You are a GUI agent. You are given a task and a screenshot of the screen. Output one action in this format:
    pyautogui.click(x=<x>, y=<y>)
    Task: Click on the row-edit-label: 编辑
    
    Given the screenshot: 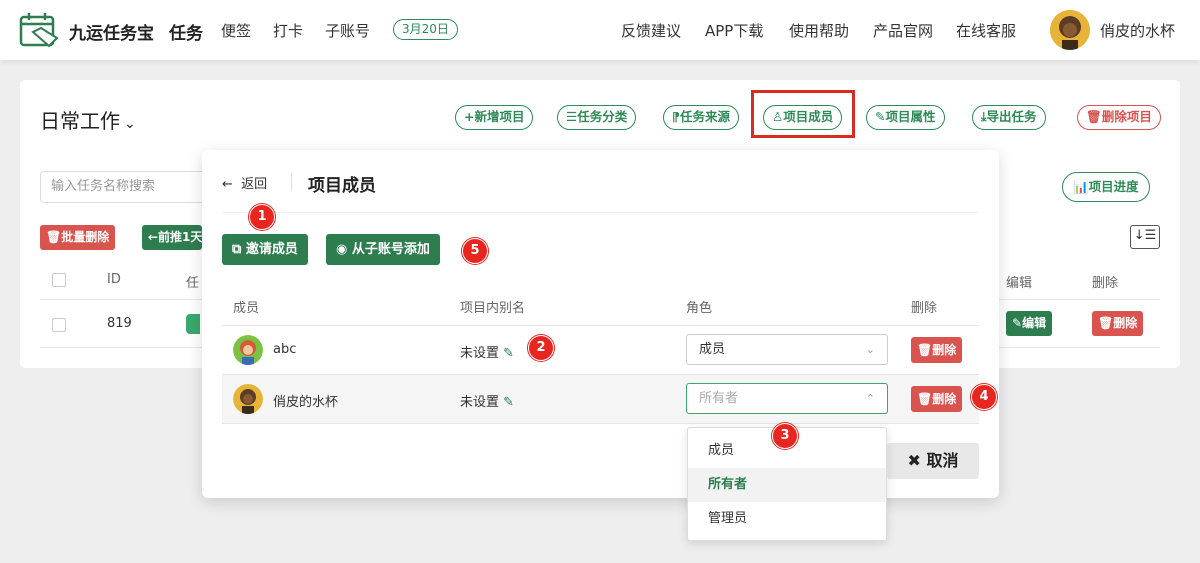 What is the action you would take?
    pyautogui.click(x=1034, y=323)
    